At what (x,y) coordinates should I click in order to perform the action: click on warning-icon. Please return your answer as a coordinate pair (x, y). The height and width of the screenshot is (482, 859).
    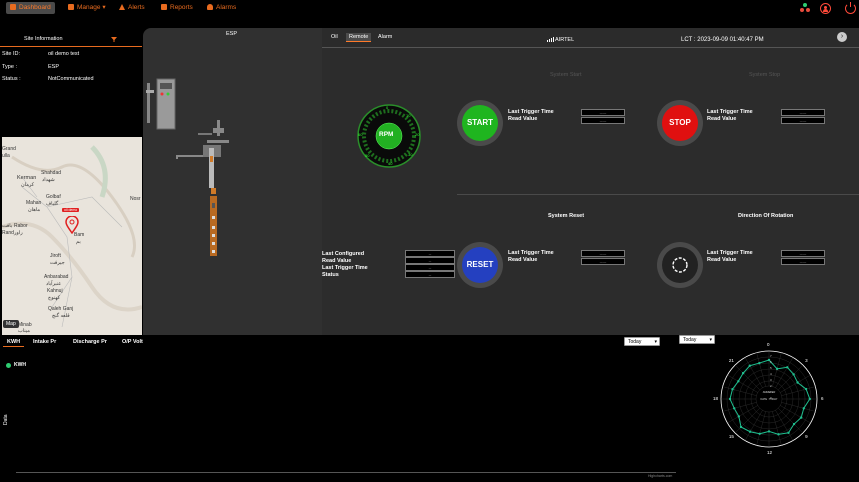
    Looking at the image, I should click on (122, 7).